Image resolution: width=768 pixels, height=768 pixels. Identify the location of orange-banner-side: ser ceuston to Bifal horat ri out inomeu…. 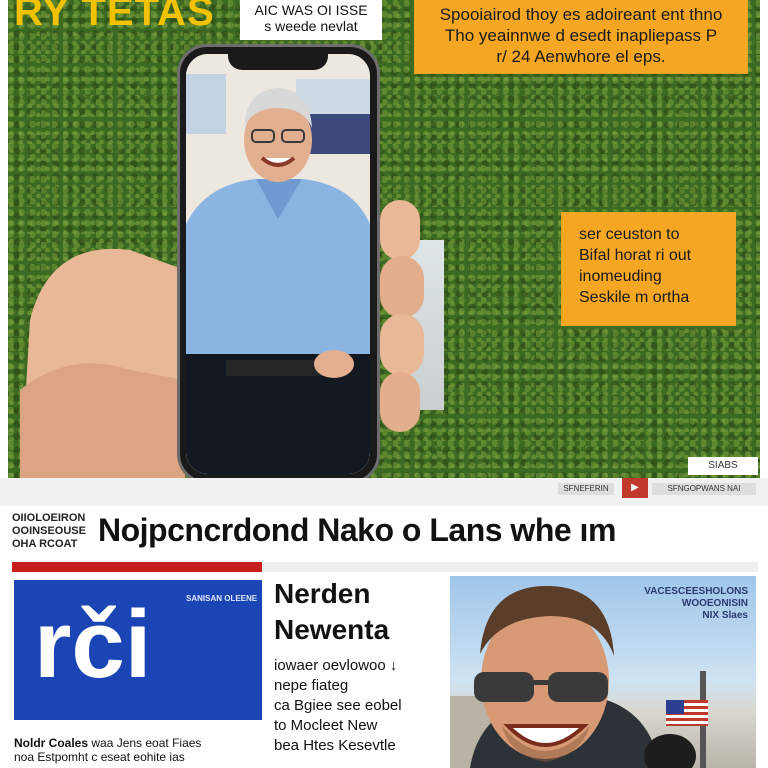
(648, 269).